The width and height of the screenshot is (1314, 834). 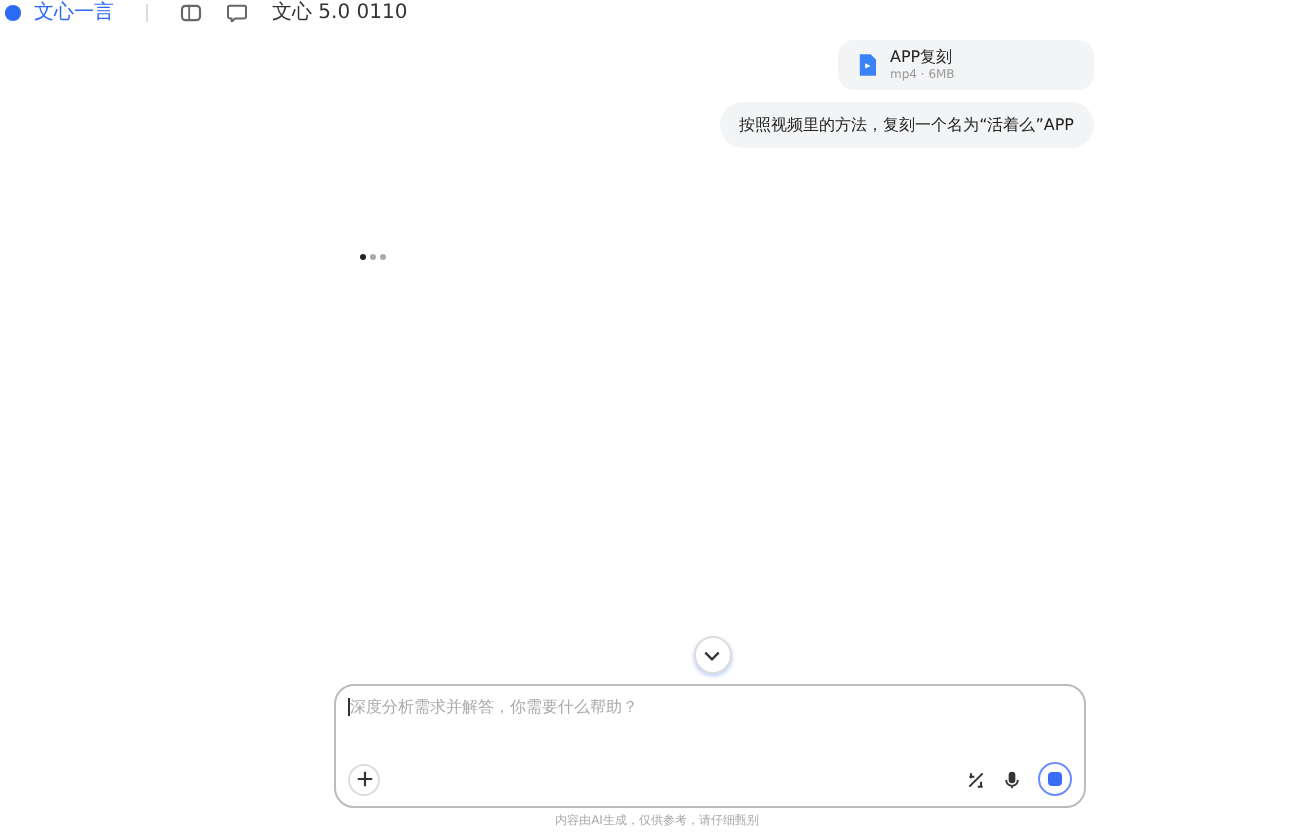 I want to click on slash-icon, so click(x=976, y=779).